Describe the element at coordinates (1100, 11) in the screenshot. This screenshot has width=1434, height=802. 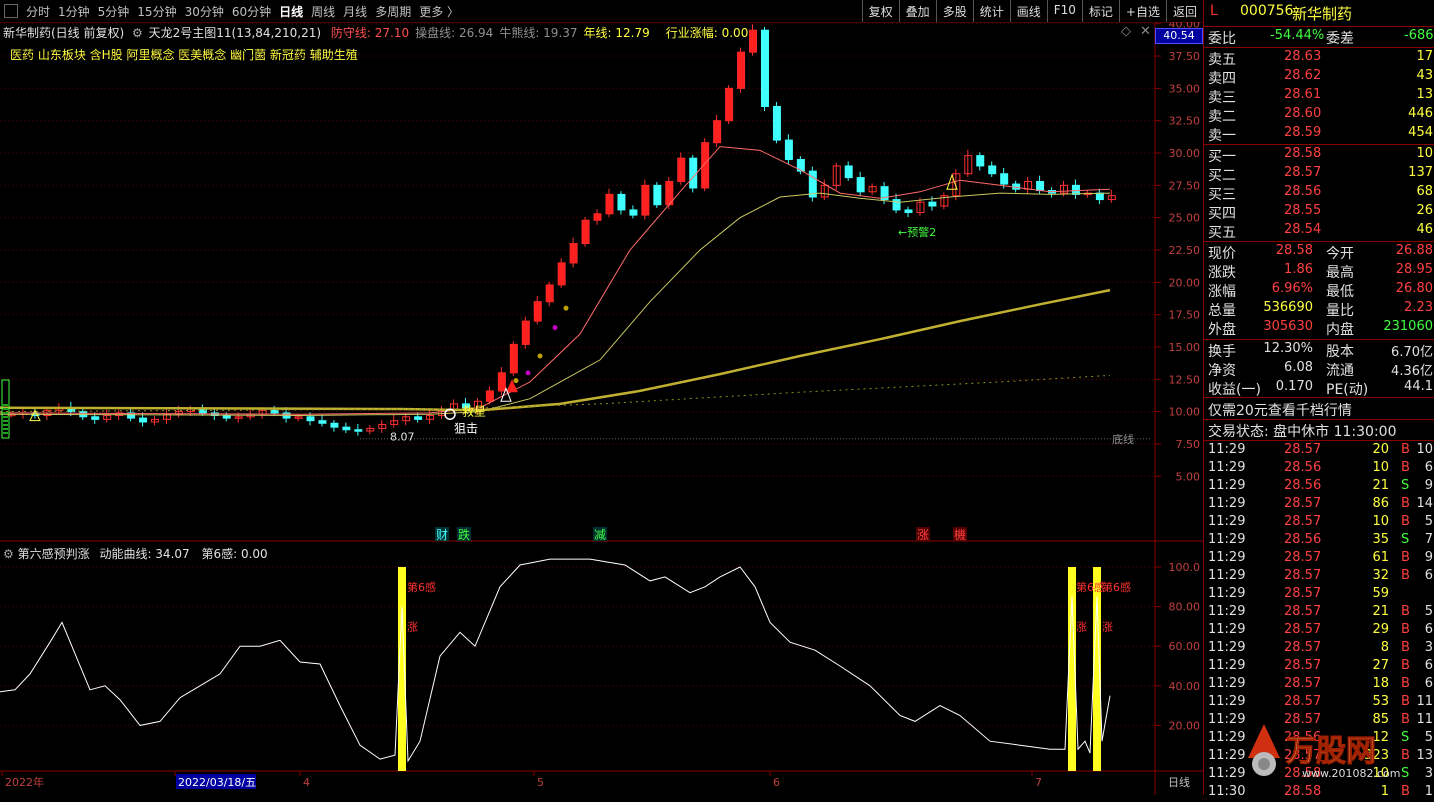
I see `tool-button: 标记` at that location.